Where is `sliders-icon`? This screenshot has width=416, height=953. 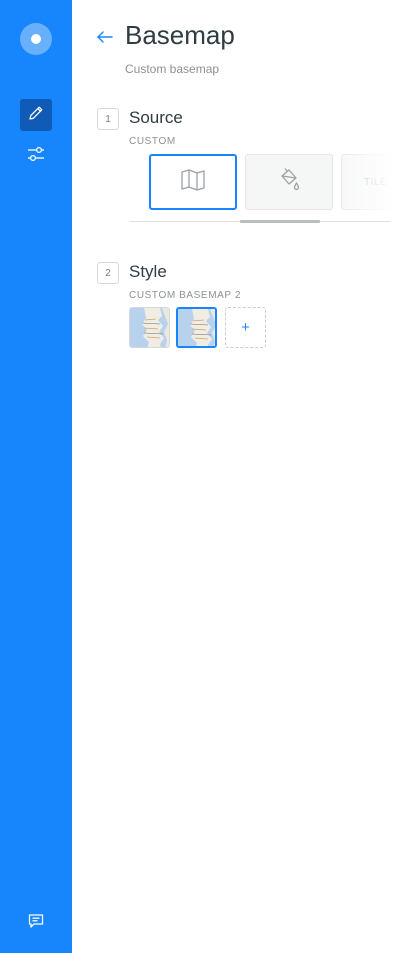
sliders-icon is located at coordinates (36, 156).